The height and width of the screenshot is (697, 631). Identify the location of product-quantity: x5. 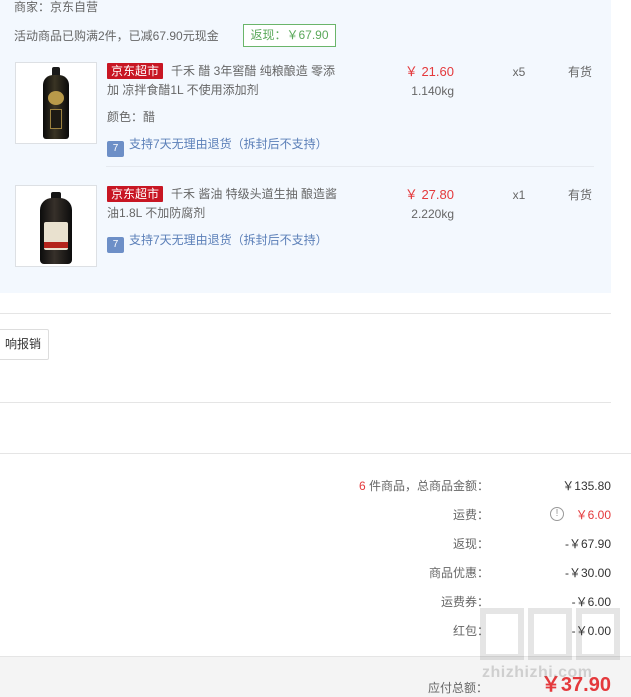
(519, 72).